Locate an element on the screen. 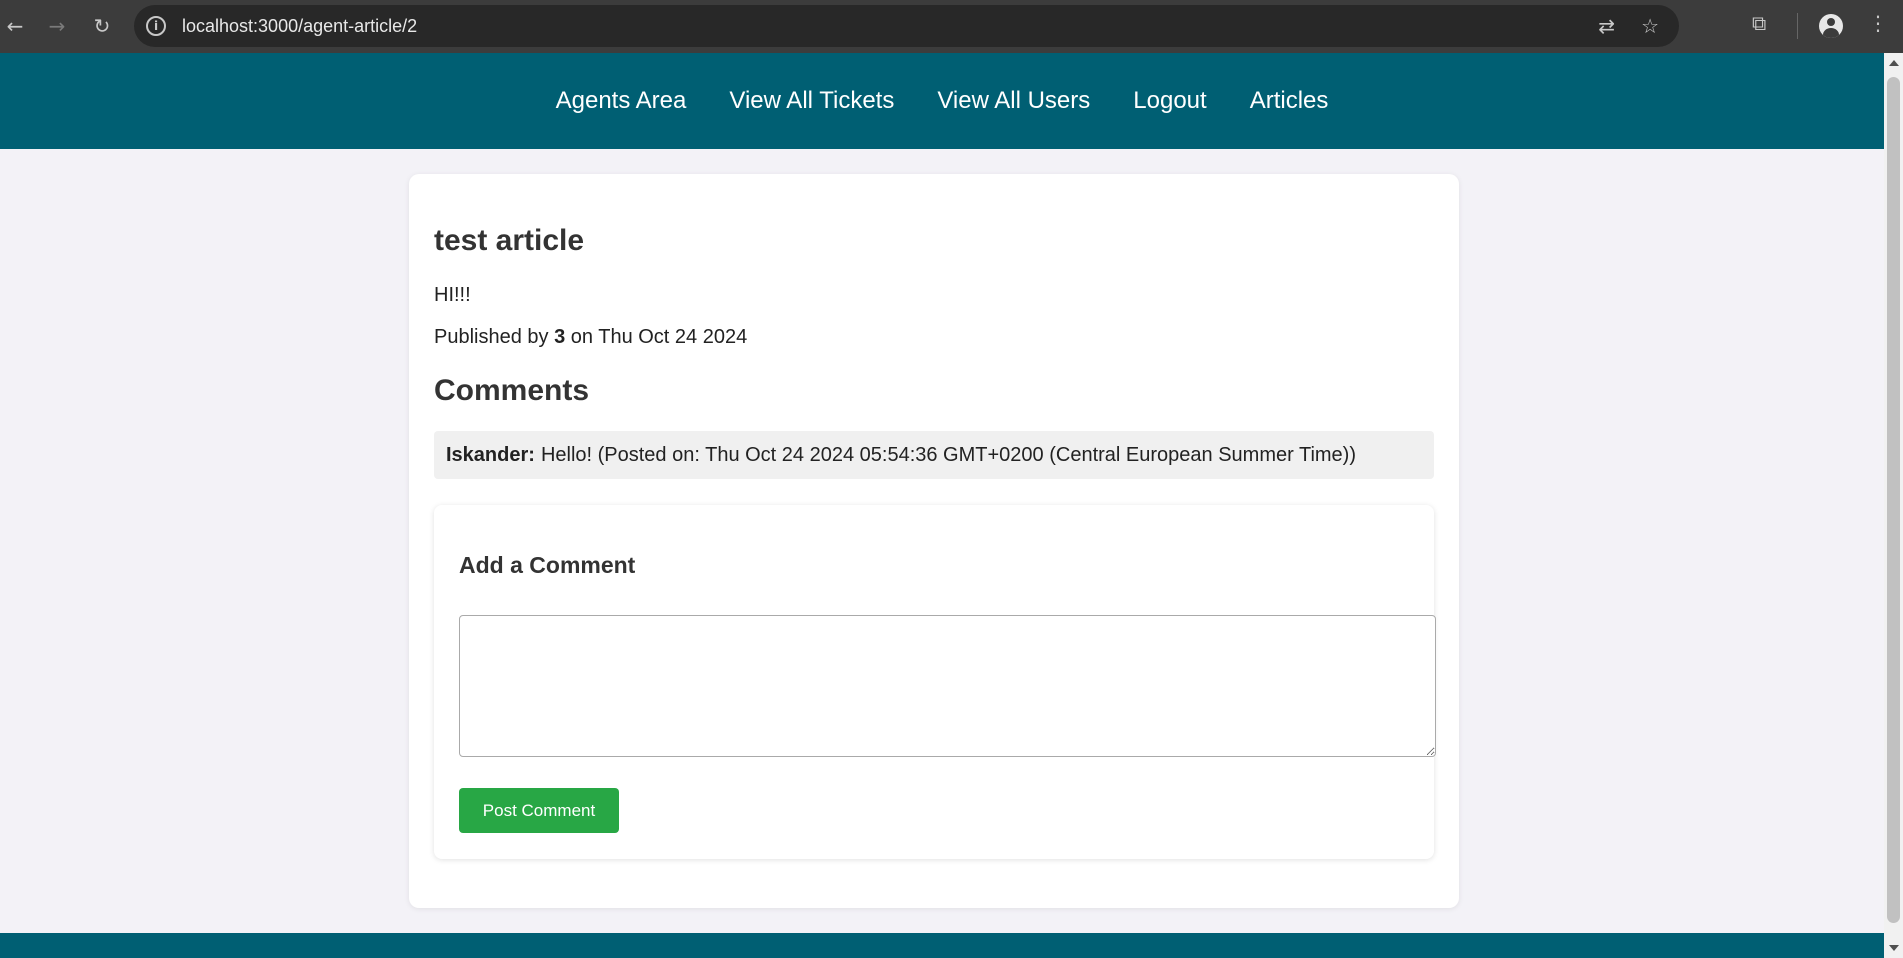 The image size is (1903, 958). nav-logout: Logout is located at coordinates (1169, 101).